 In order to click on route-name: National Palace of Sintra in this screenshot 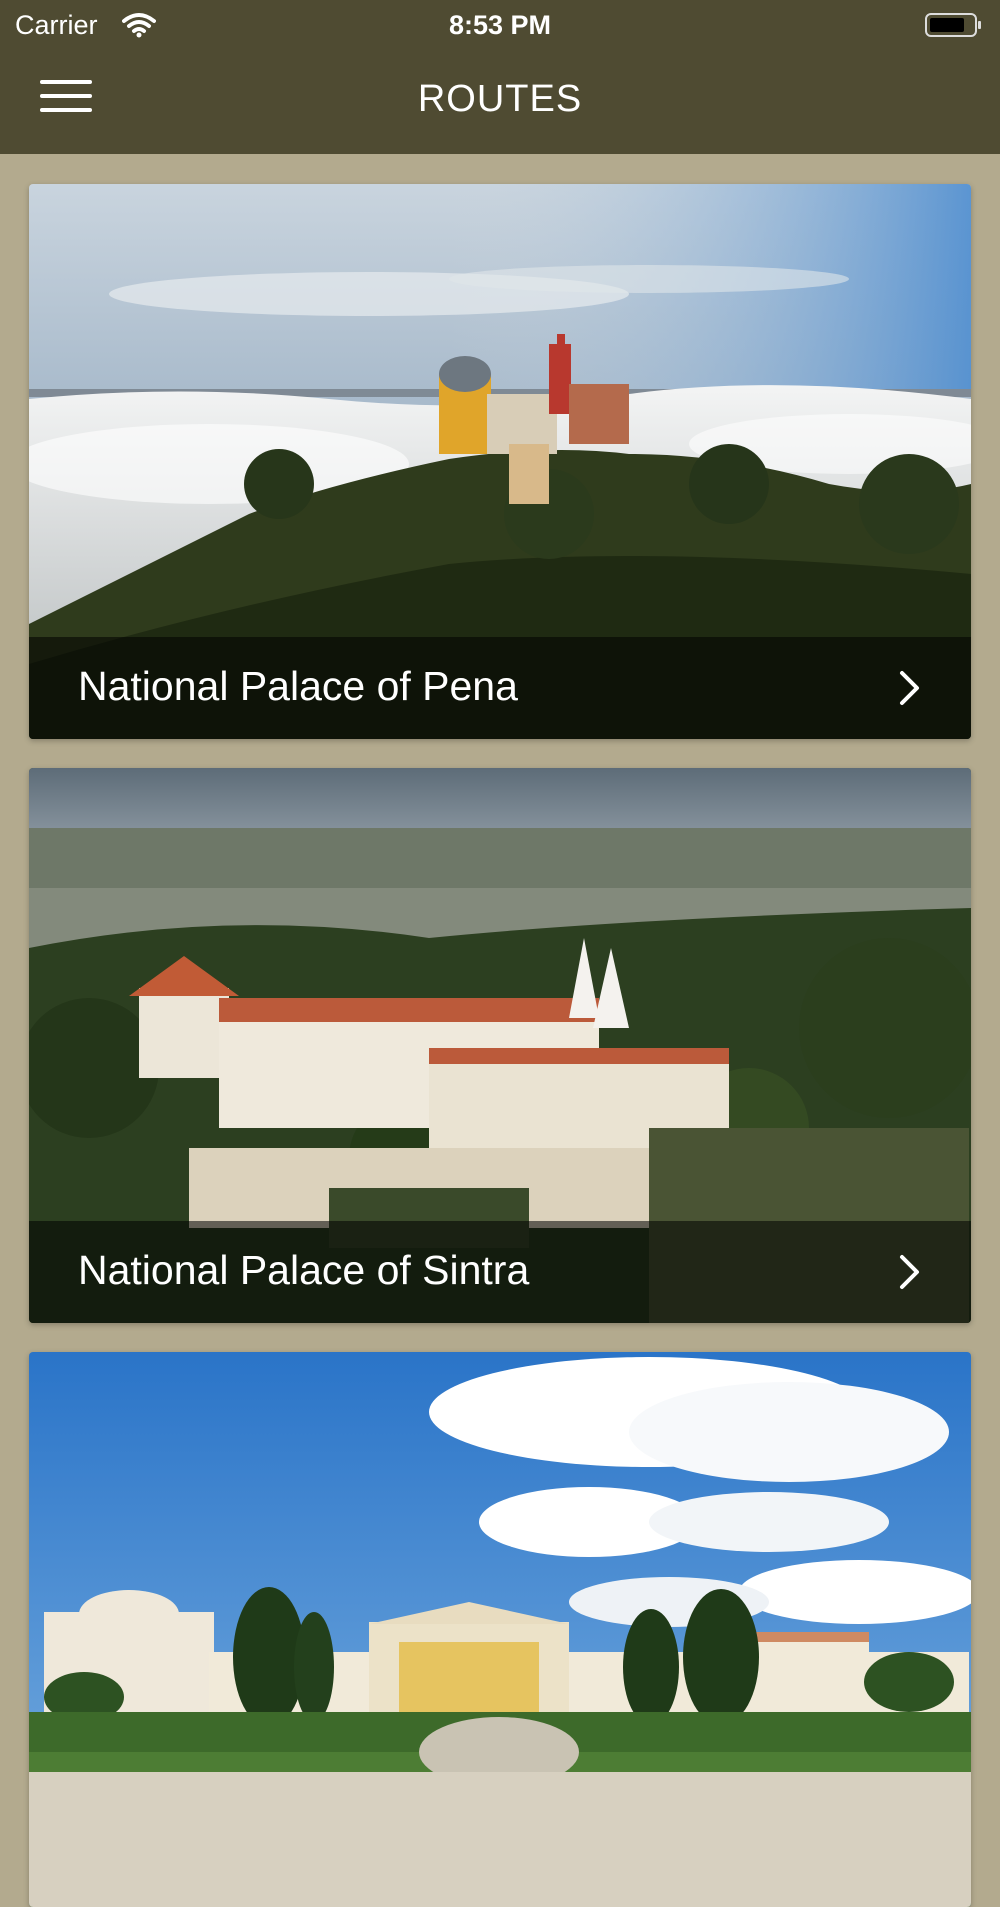, I will do `click(304, 1270)`.